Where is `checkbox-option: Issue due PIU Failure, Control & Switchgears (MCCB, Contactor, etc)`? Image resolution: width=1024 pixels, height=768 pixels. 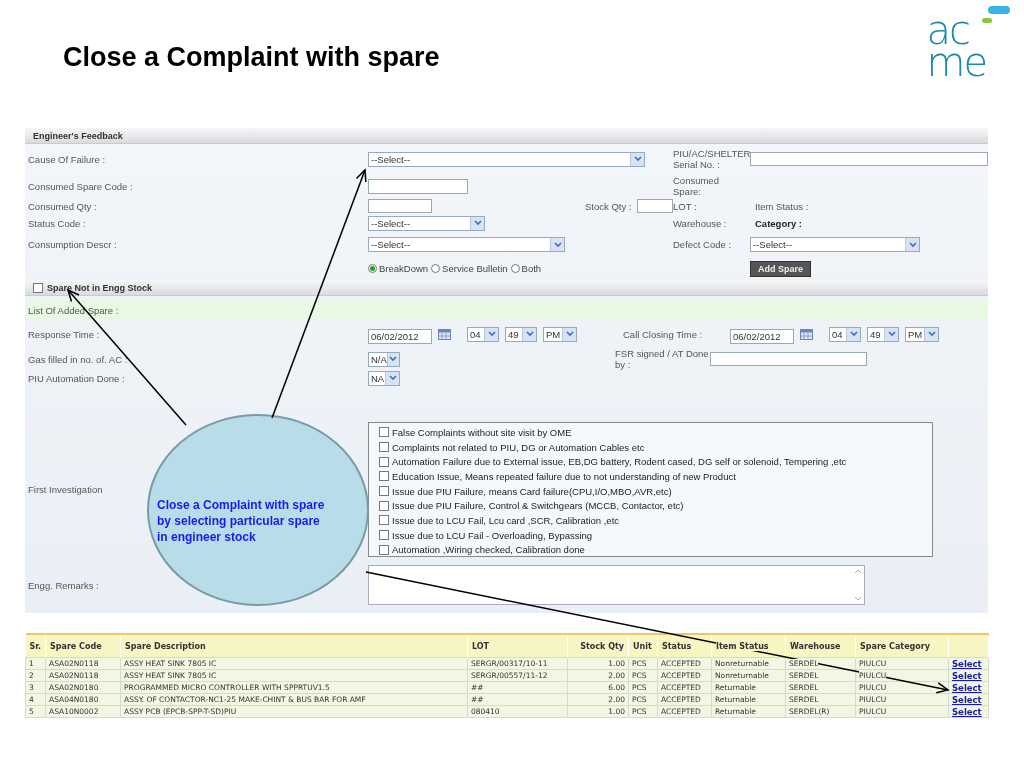
checkbox-option: Issue due PIU Failure, Control & Switchgears (MCCB, Contactor, etc) is located at coordinates (655, 506).